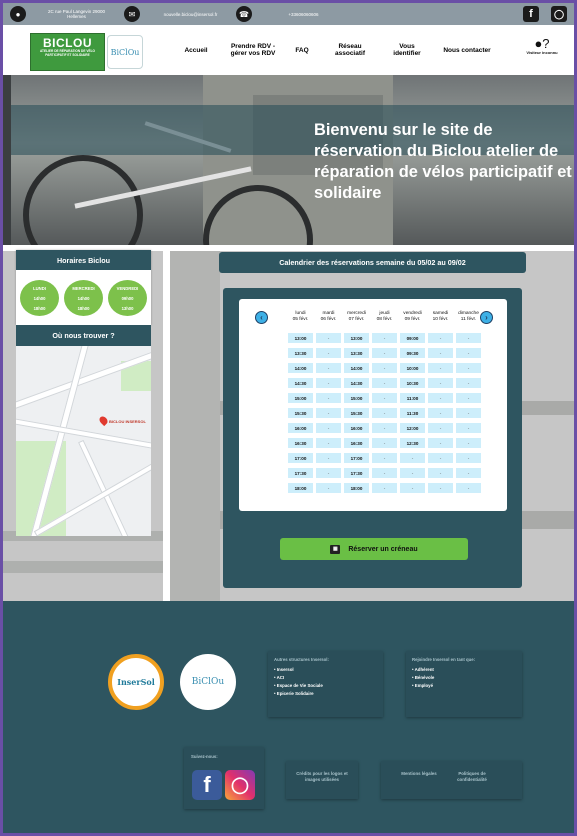  What do you see at coordinates (472, 776) in the screenshot?
I see `privacy-link: Politiques de confidentialité` at bounding box center [472, 776].